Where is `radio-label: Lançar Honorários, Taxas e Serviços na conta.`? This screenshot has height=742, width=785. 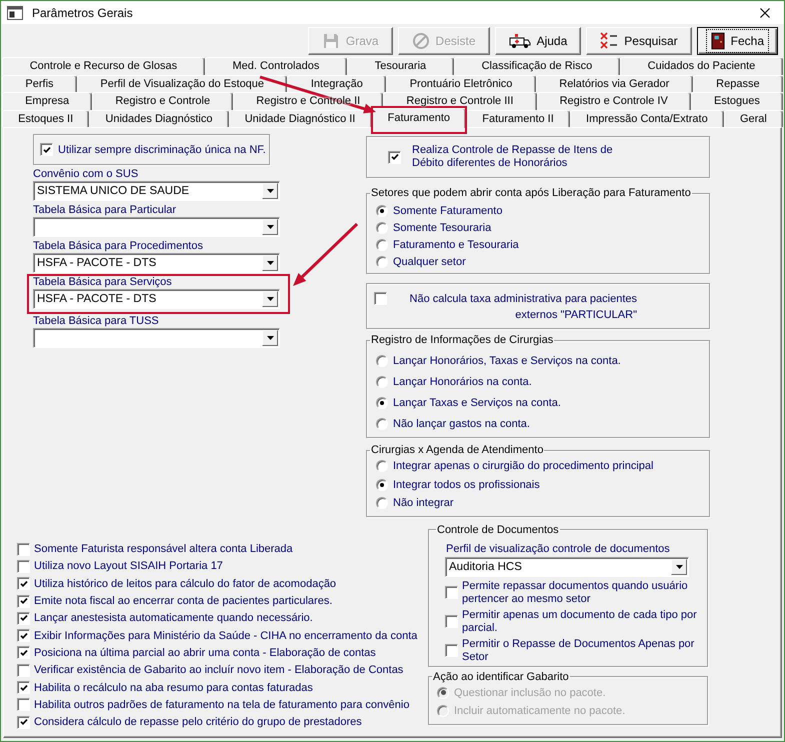
radio-label: Lançar Honorários, Taxas e Serviços na conta. is located at coordinates (507, 360).